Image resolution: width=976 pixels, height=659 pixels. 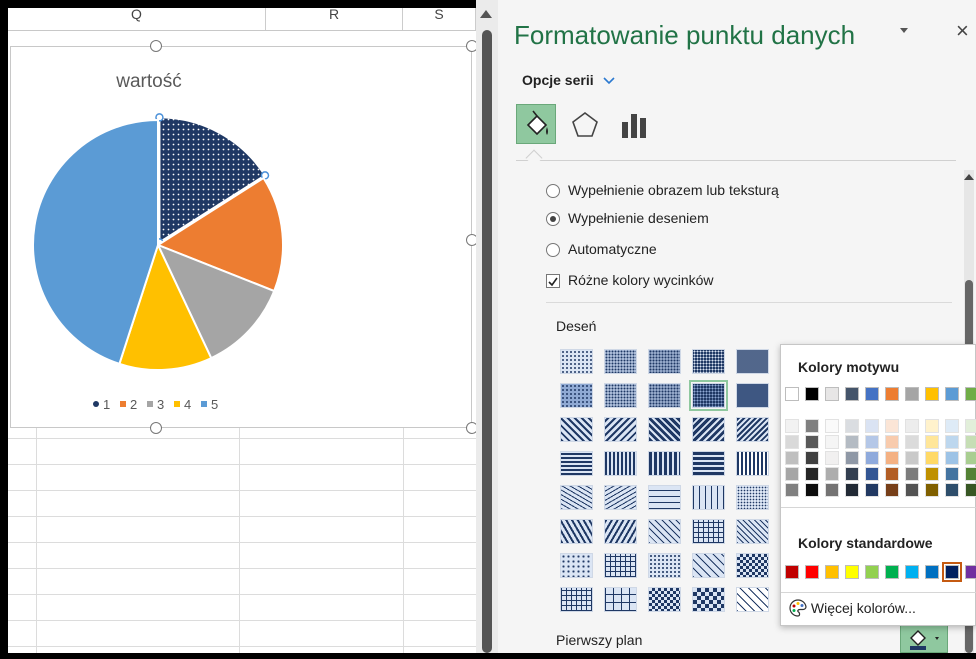 I want to click on option-pattern-fill-label: Wypełnienie deseniem, so click(x=638, y=218).